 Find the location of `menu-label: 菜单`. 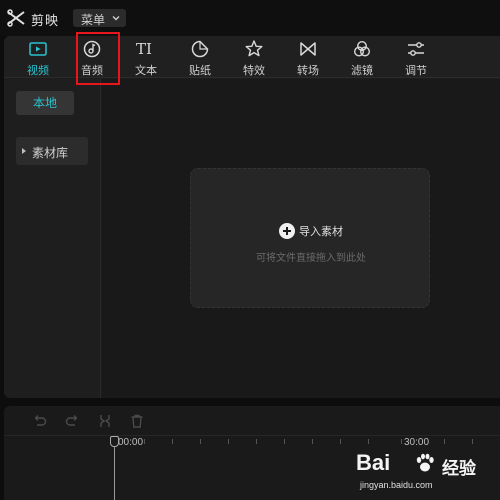

menu-label: 菜单 is located at coordinates (93, 20).